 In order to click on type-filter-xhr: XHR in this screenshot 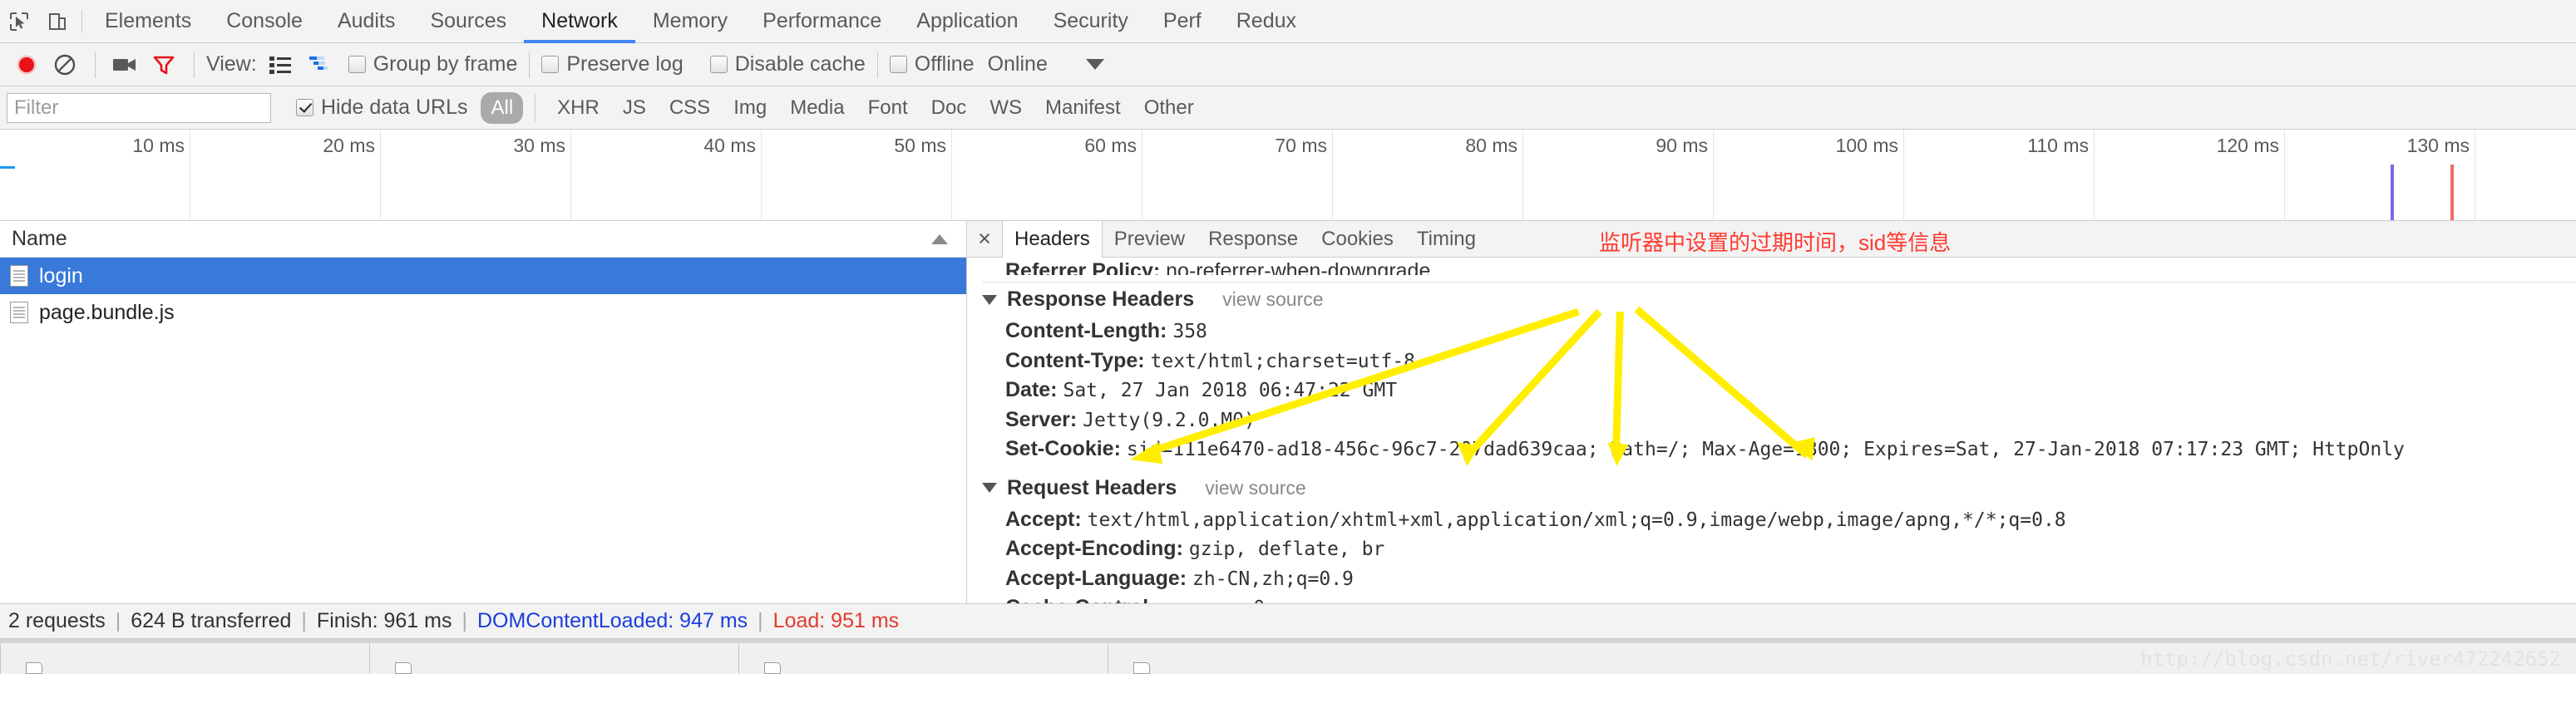, I will do `click(578, 108)`.